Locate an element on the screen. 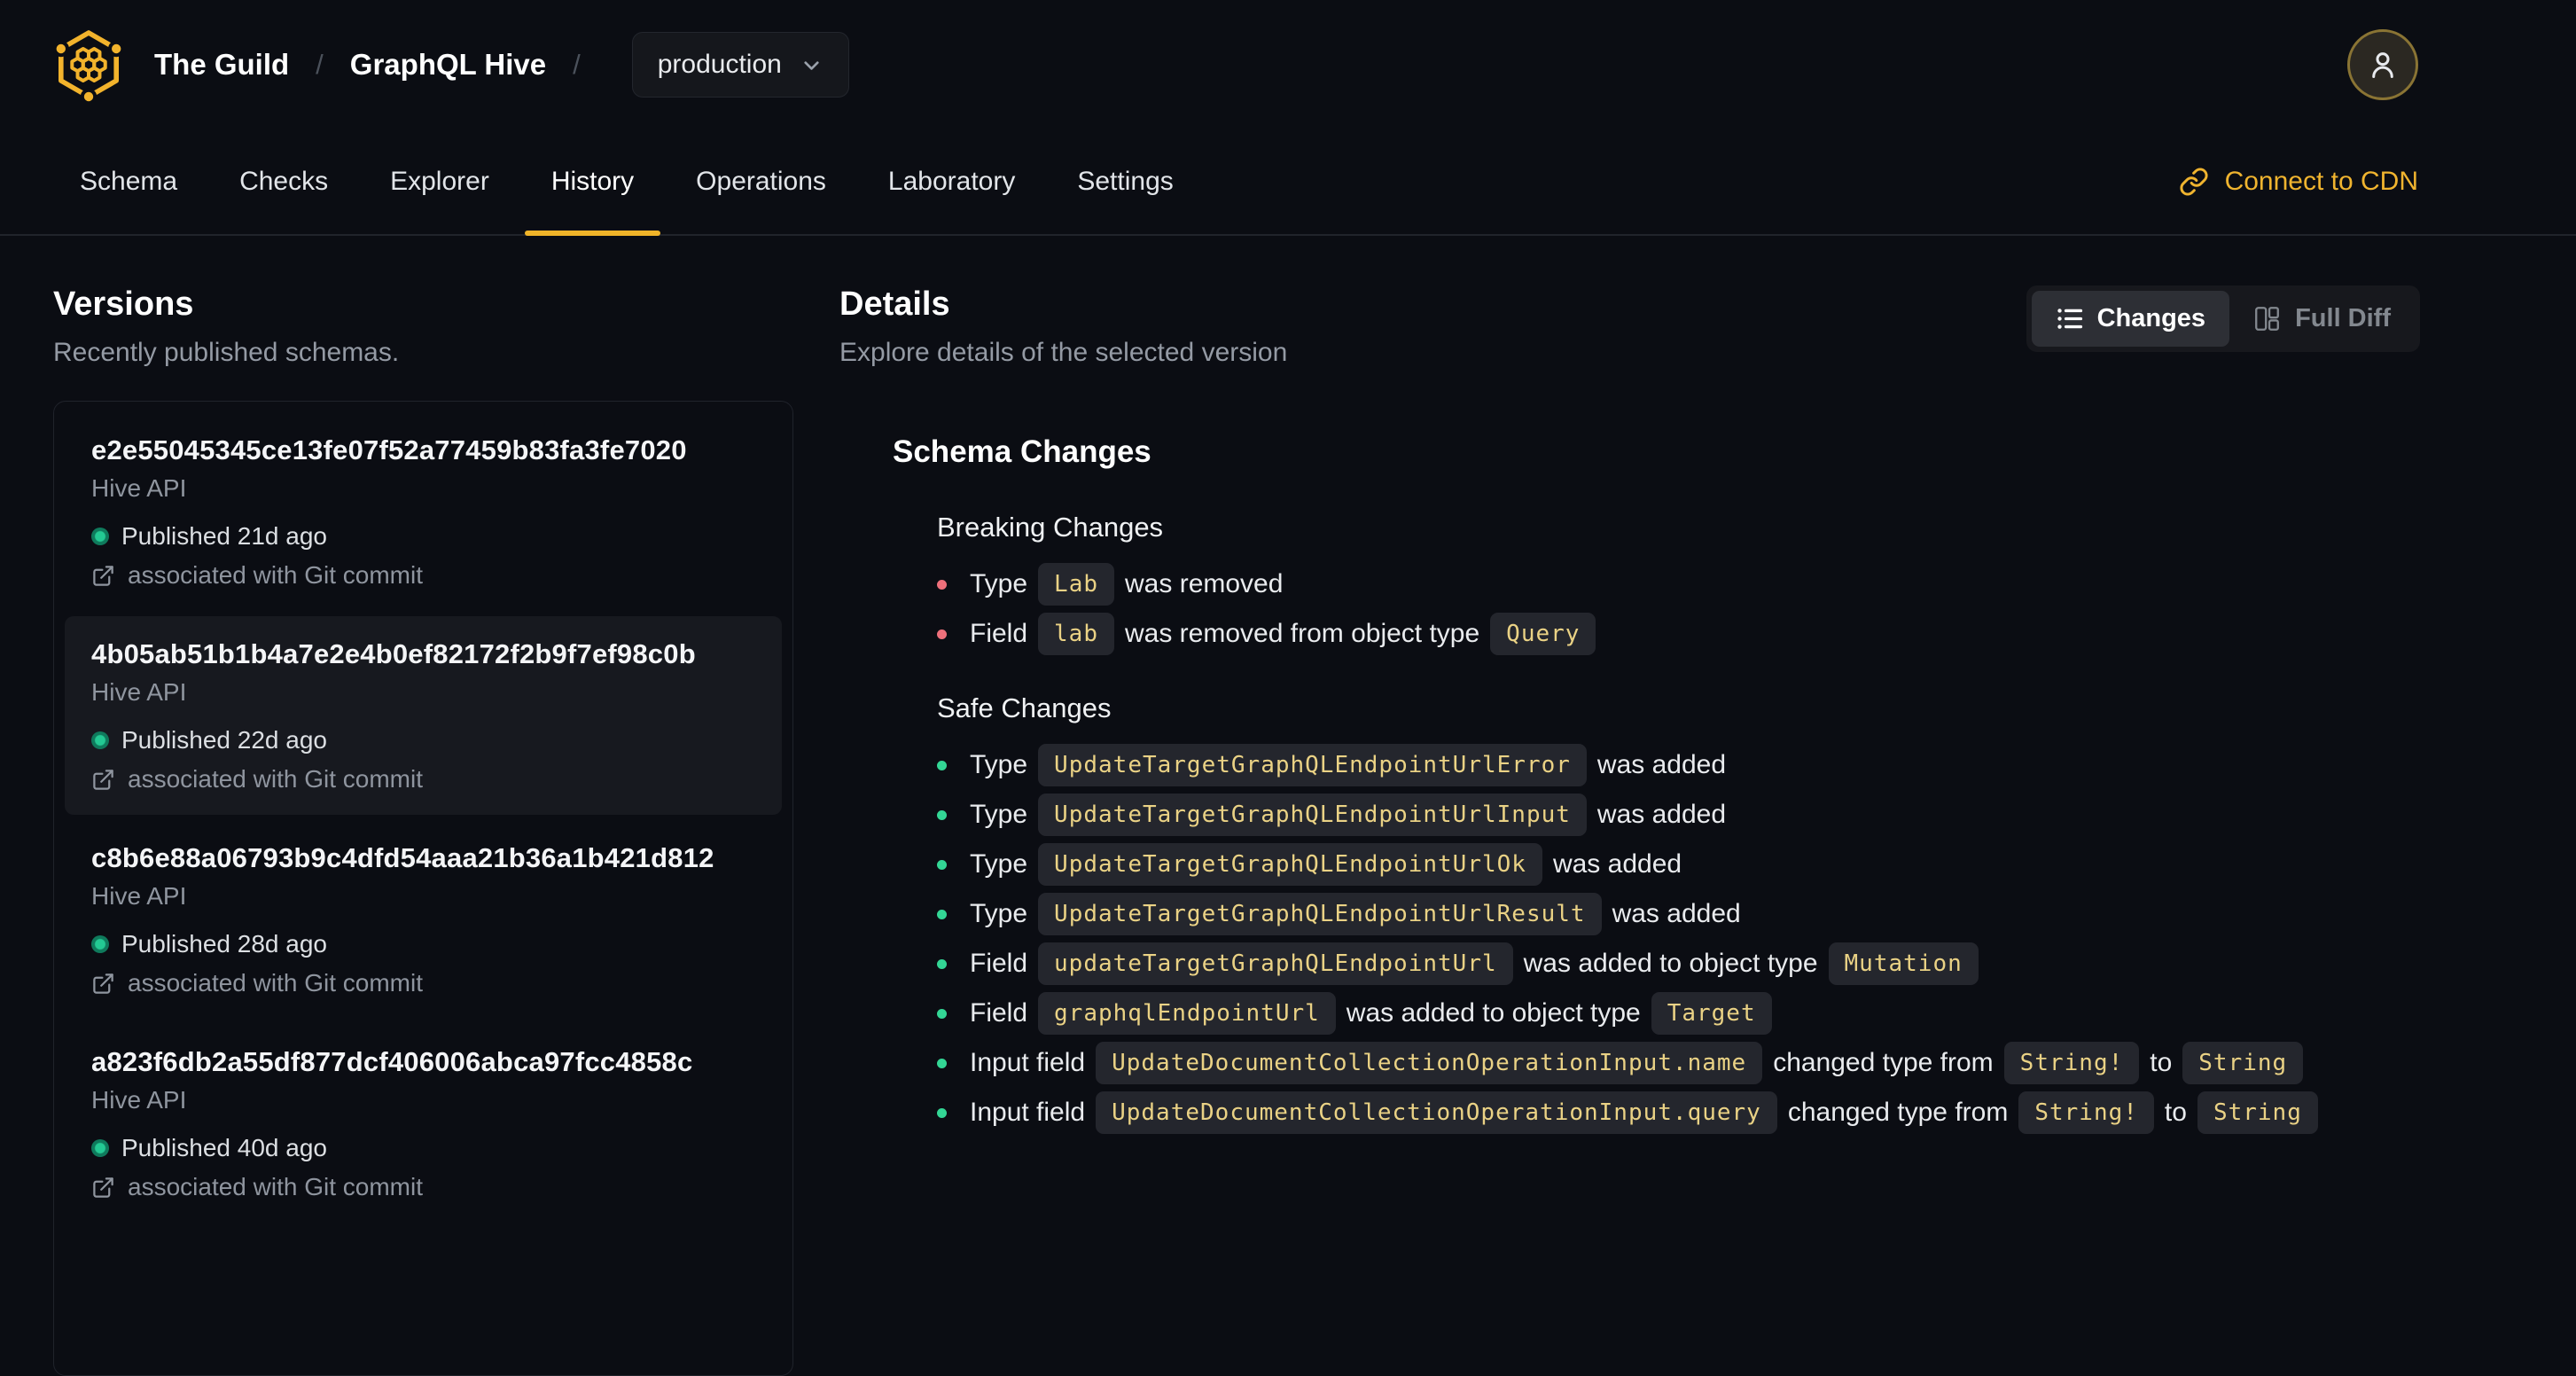 This screenshot has width=2576, height=1376. full-diff-toggle-label: Full Diff is located at coordinates (2343, 318).